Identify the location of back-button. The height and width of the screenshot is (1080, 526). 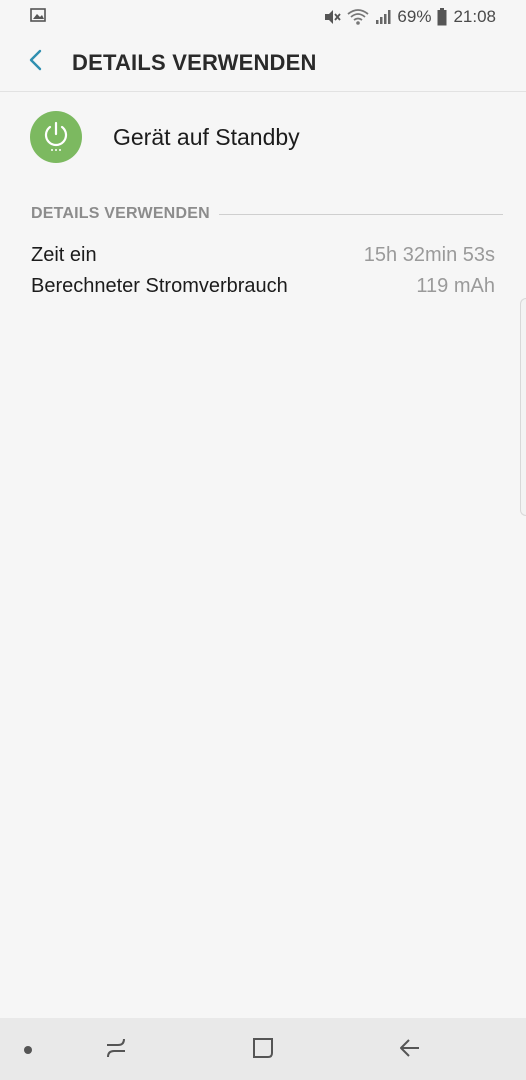
(36, 63).